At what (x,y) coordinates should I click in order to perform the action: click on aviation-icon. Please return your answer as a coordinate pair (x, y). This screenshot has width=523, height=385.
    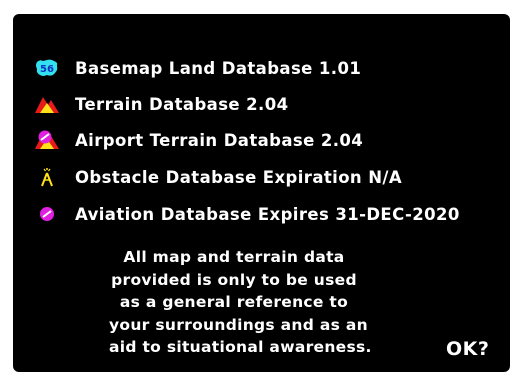
    Looking at the image, I should click on (47, 214).